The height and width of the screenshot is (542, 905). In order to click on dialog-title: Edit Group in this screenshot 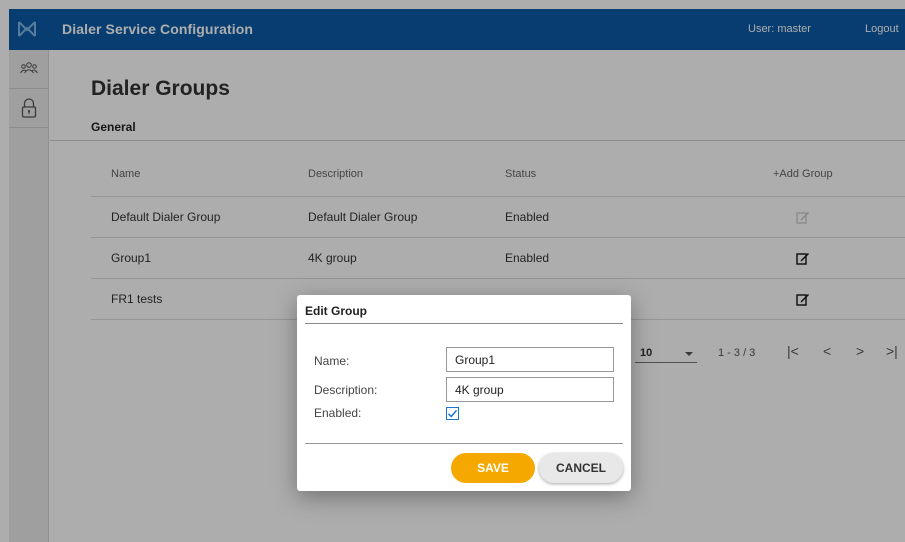, I will do `click(336, 311)`.